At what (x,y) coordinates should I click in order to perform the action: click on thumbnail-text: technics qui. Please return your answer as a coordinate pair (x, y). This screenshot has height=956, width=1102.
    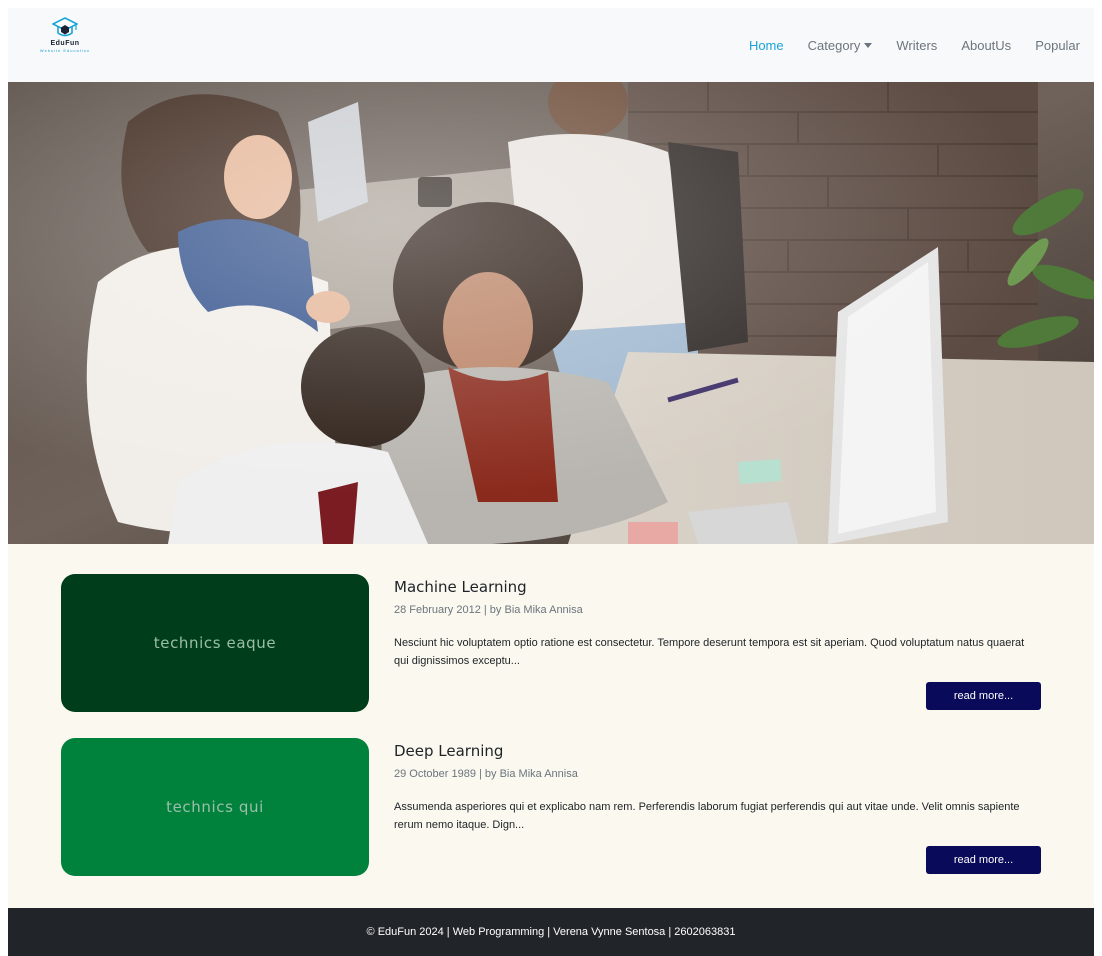
    Looking at the image, I should click on (215, 807).